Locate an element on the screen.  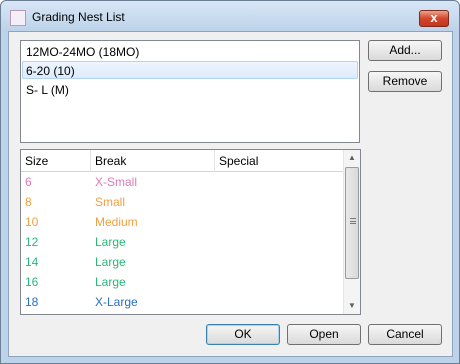
size-cell: 14 is located at coordinates (56, 262).